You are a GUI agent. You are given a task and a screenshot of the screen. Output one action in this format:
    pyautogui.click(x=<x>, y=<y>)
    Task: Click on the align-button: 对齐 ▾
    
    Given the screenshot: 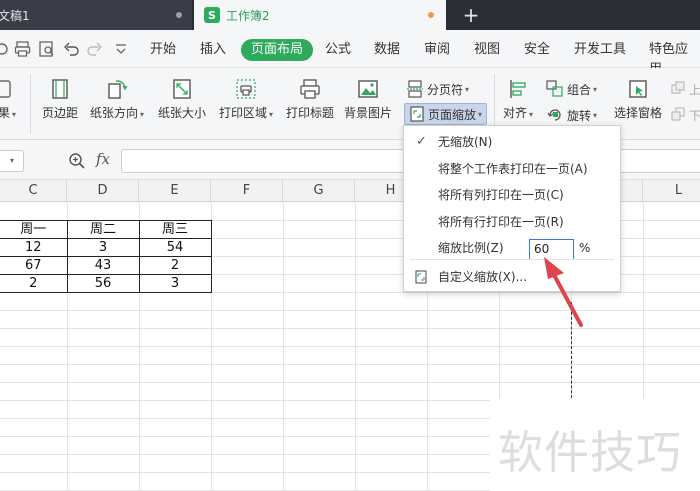 What is the action you would take?
    pyautogui.click(x=518, y=99)
    